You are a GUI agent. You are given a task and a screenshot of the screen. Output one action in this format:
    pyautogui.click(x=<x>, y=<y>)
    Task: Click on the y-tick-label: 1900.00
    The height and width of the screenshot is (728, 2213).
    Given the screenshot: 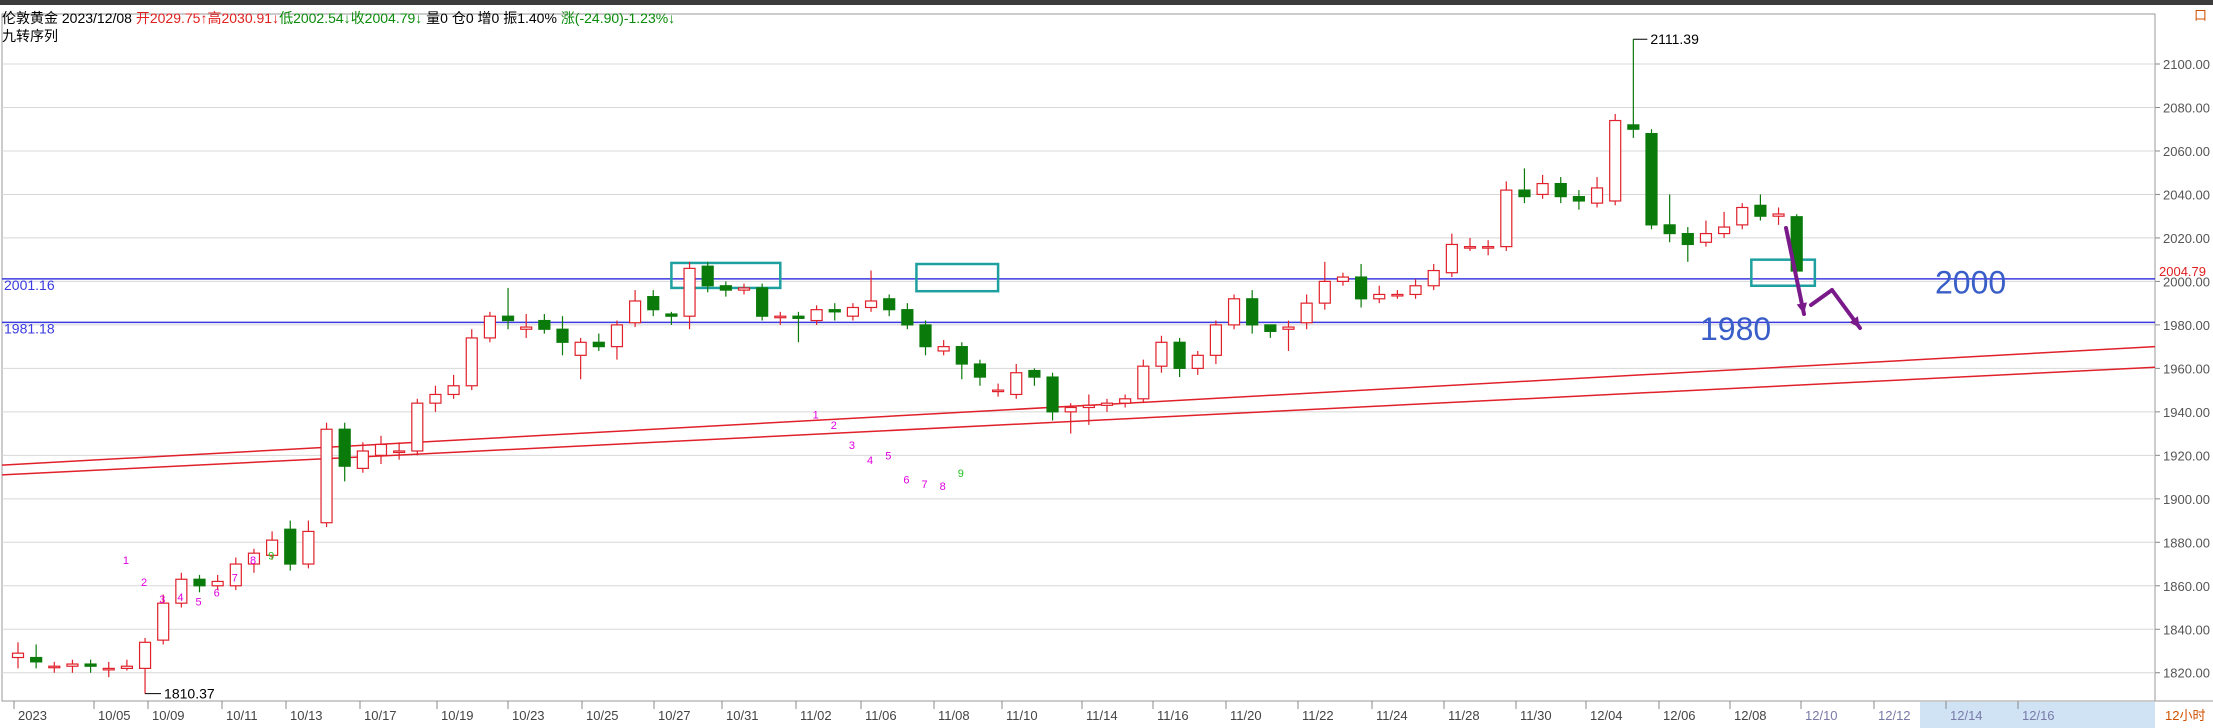 What is the action you would take?
    pyautogui.click(x=2186, y=499)
    